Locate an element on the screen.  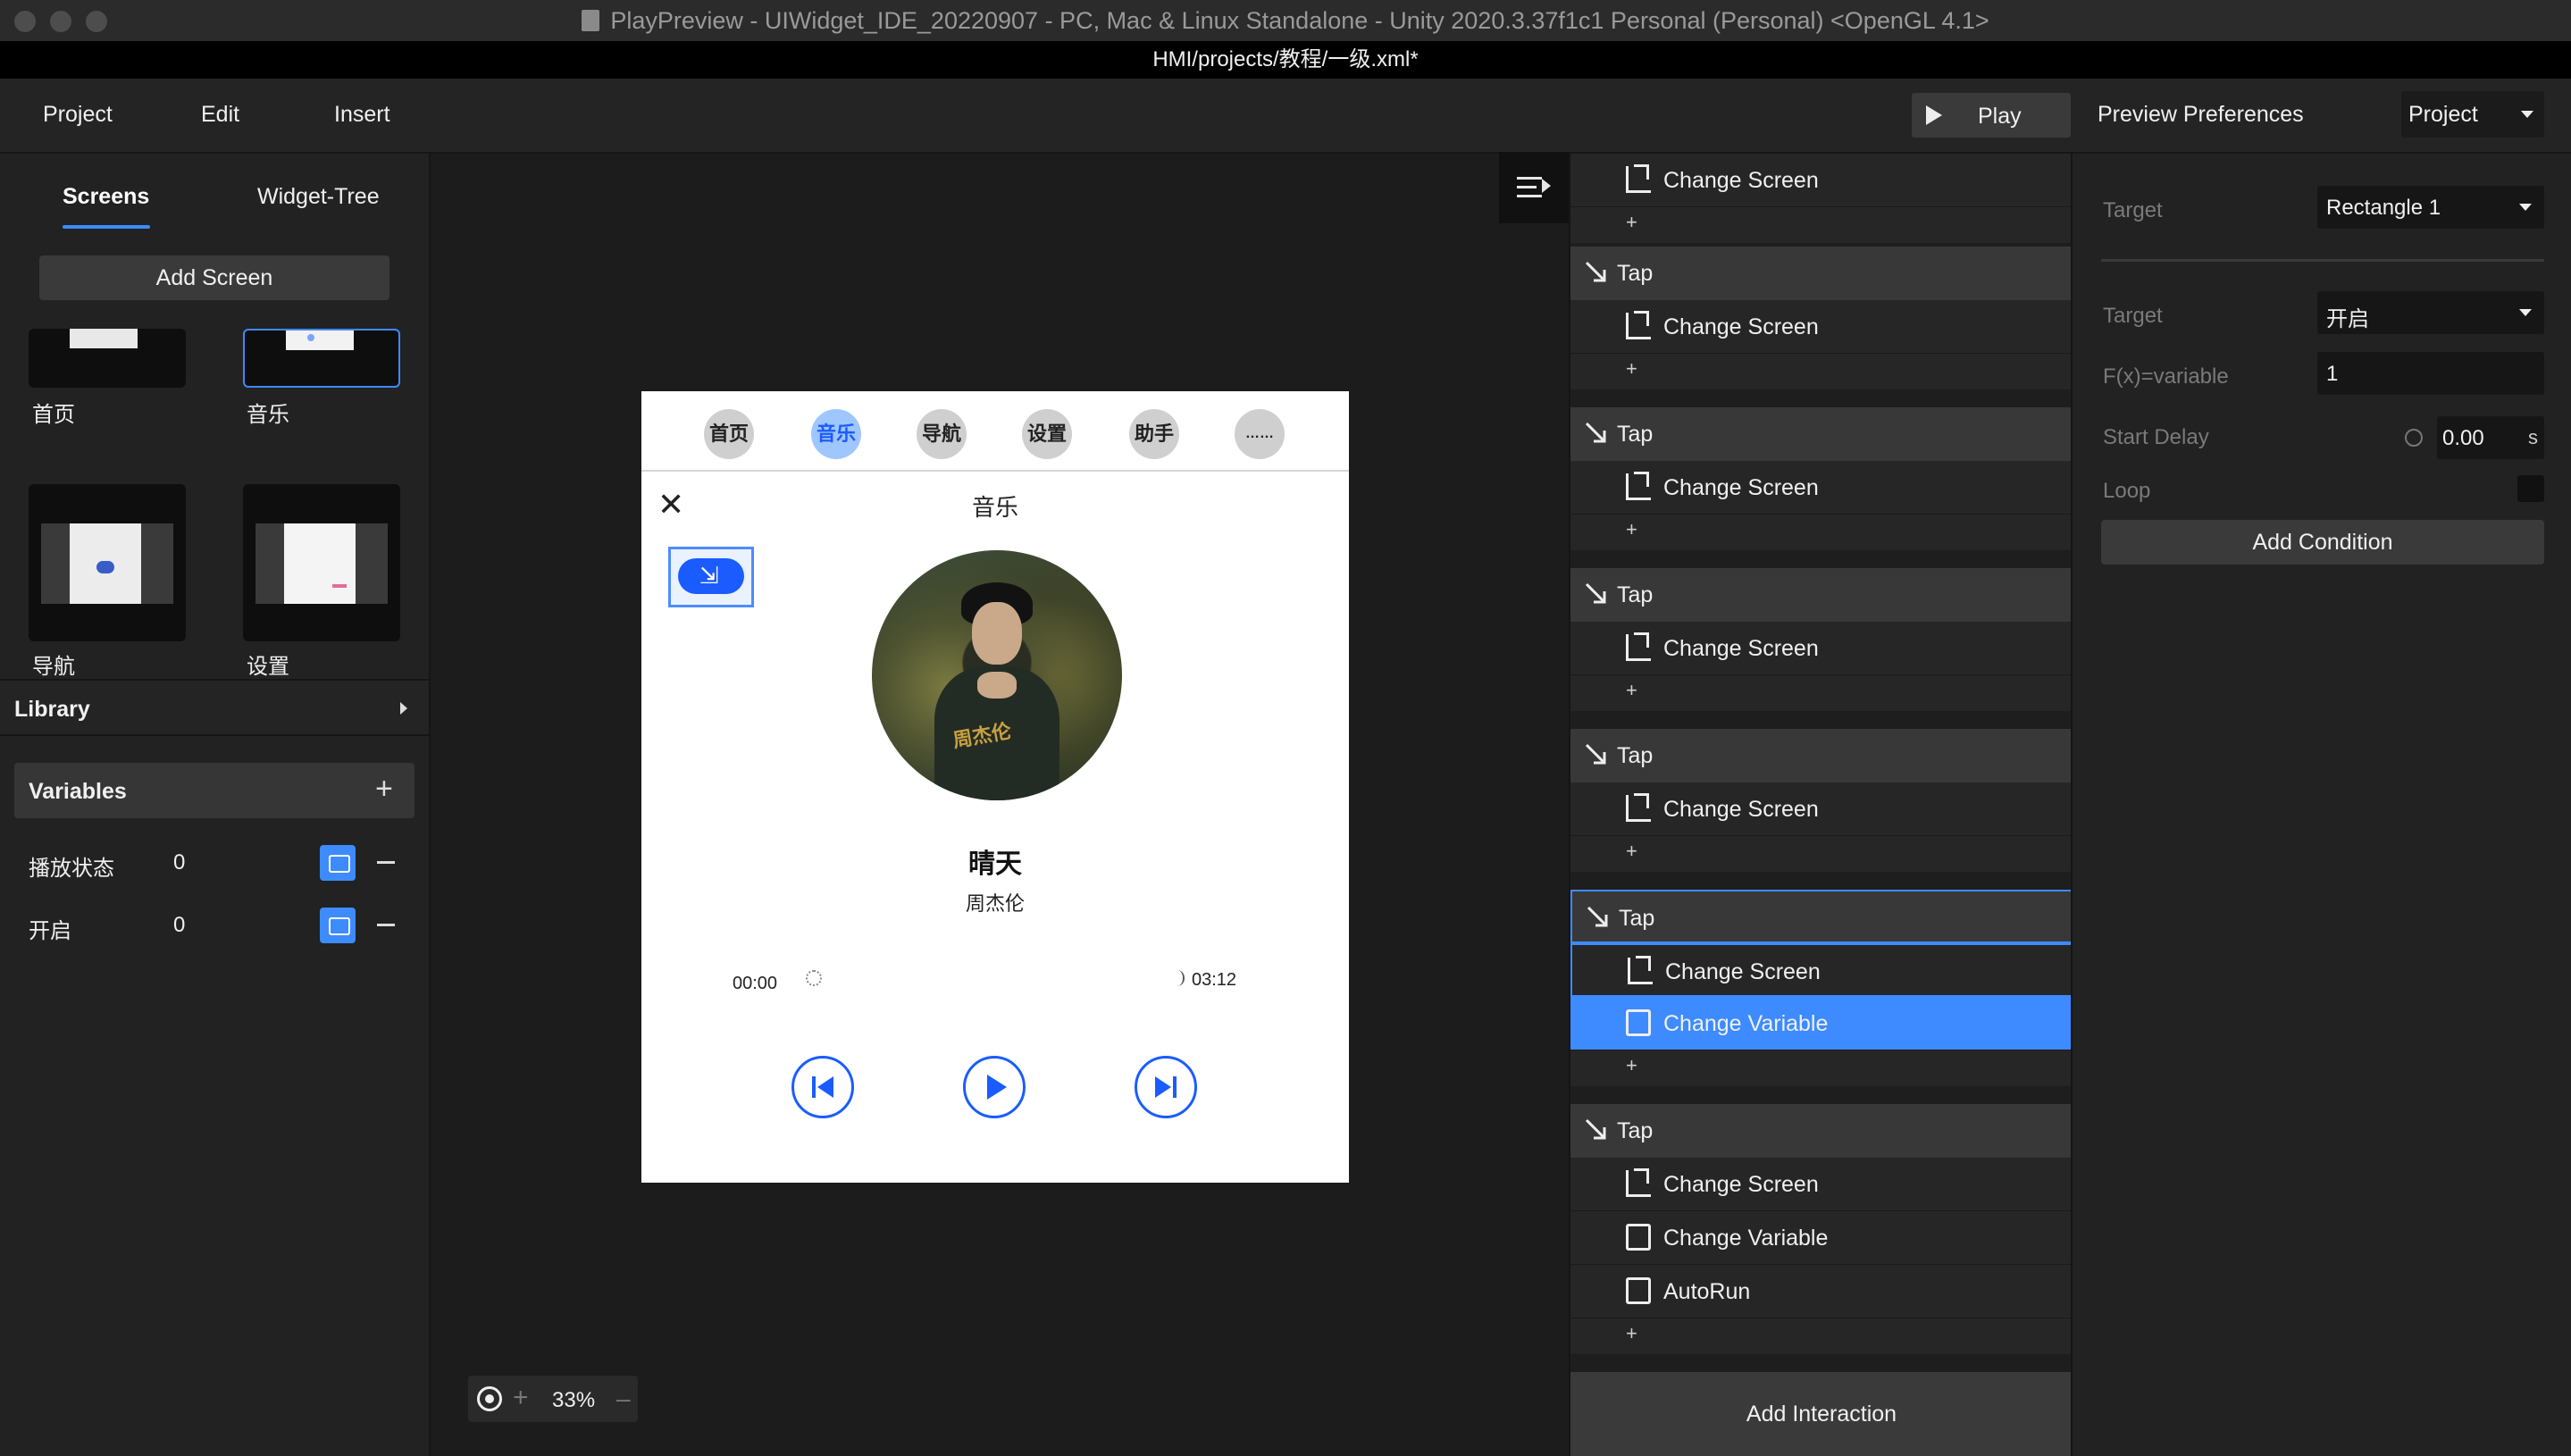
project-scope-value: Project is located at coordinates (2443, 114).